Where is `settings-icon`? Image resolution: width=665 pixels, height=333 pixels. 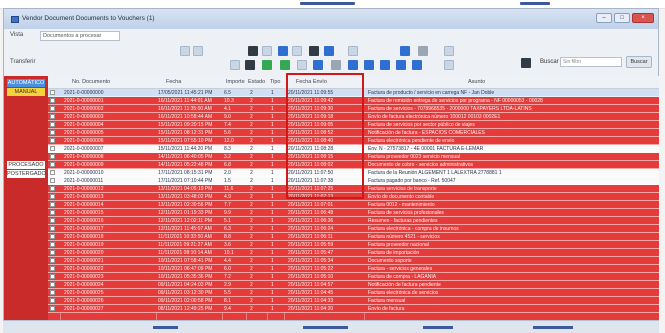 settings-icon is located at coordinates (297, 51).